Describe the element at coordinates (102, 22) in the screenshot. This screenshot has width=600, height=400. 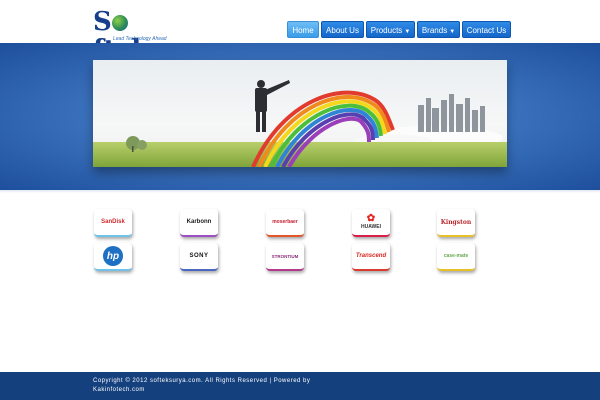
I see `logo-text-start: S` at that location.